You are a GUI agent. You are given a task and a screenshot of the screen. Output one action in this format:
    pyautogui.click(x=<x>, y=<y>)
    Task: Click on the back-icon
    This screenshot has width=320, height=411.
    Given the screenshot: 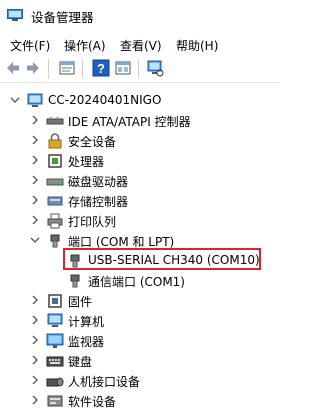 What is the action you would take?
    pyautogui.click(x=13, y=68)
    